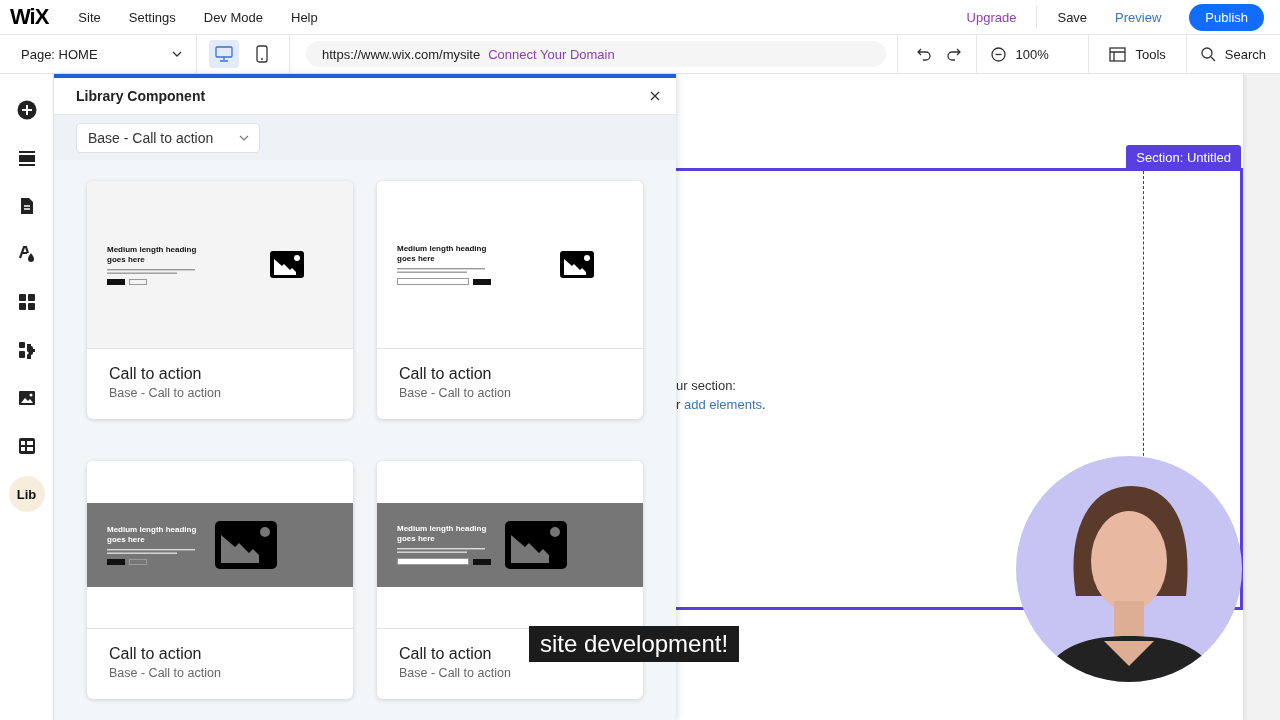 This screenshot has width=1280, height=720. I want to click on undo-button, so click(924, 54).